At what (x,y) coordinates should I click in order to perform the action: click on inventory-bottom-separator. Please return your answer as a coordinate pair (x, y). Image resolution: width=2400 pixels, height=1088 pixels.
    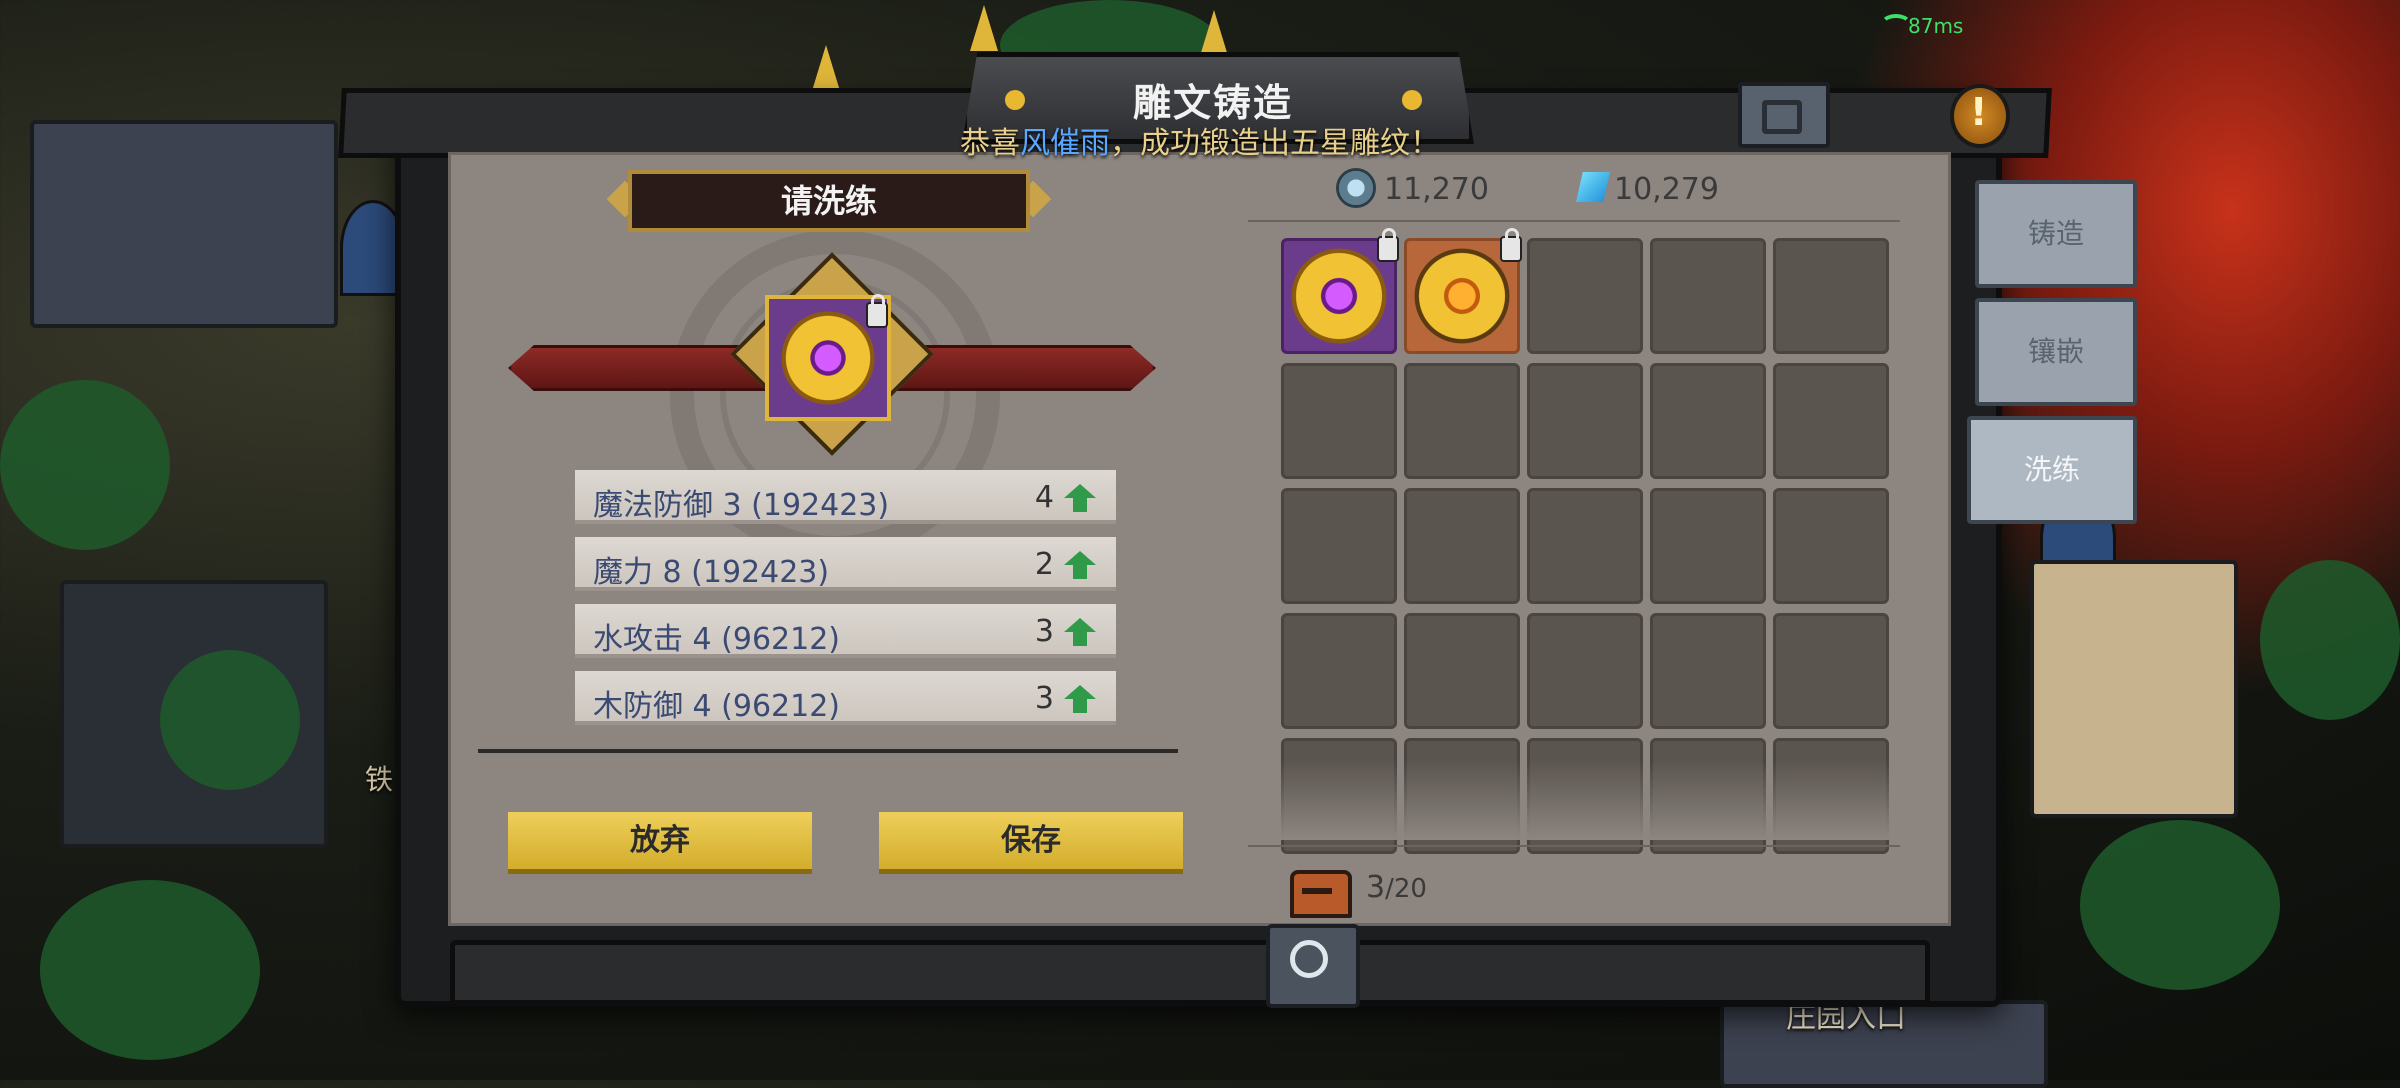
    Looking at the image, I should click on (1574, 846).